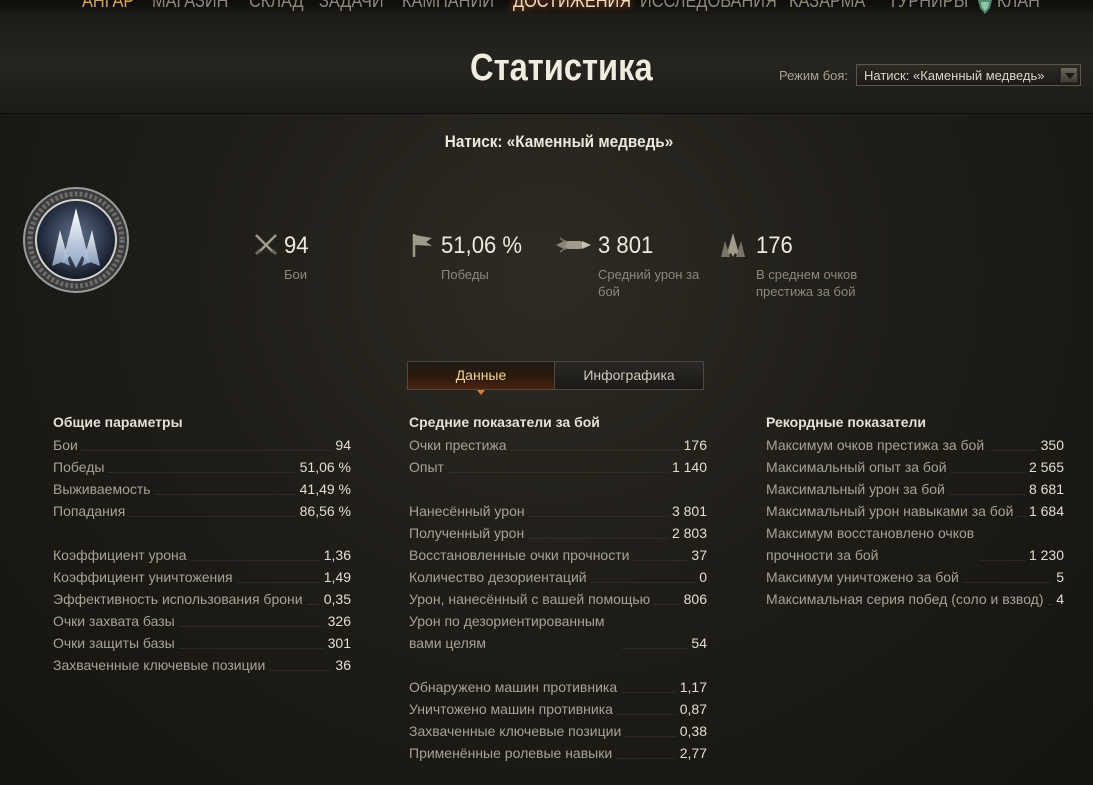 Image resolution: width=1093 pixels, height=785 pixels. Describe the element at coordinates (511, 753) in the screenshot. I see `stat-name: Применённые ролевые навыки` at that location.